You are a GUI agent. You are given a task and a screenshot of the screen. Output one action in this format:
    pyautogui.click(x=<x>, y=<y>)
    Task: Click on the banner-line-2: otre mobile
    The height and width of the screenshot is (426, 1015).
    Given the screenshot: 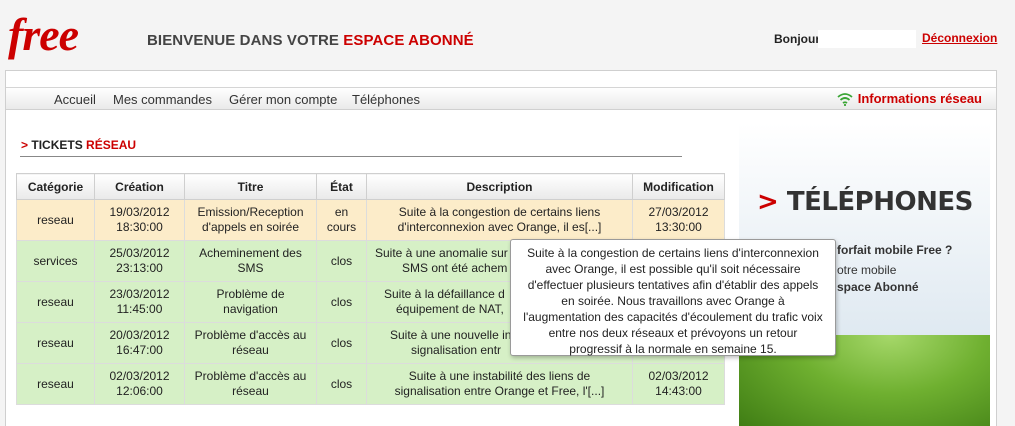 What is the action you would take?
    pyautogui.click(x=867, y=270)
    